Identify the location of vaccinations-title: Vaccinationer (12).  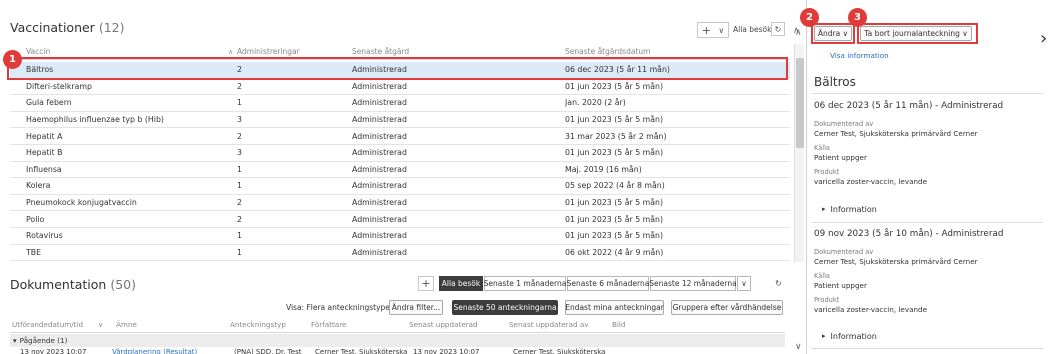
(67, 27).